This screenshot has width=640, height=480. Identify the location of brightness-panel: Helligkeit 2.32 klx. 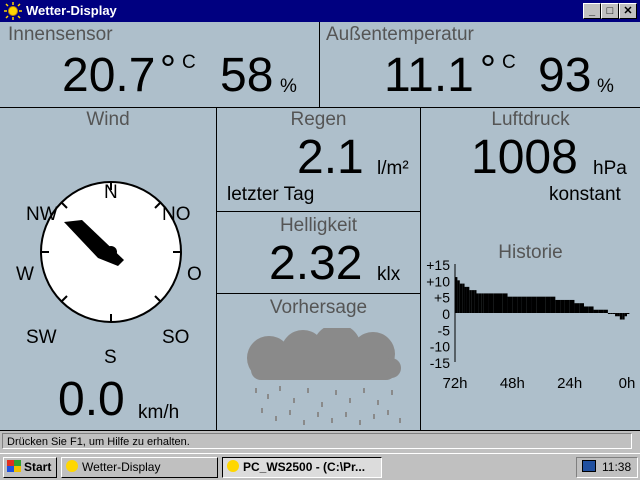
(319, 253).